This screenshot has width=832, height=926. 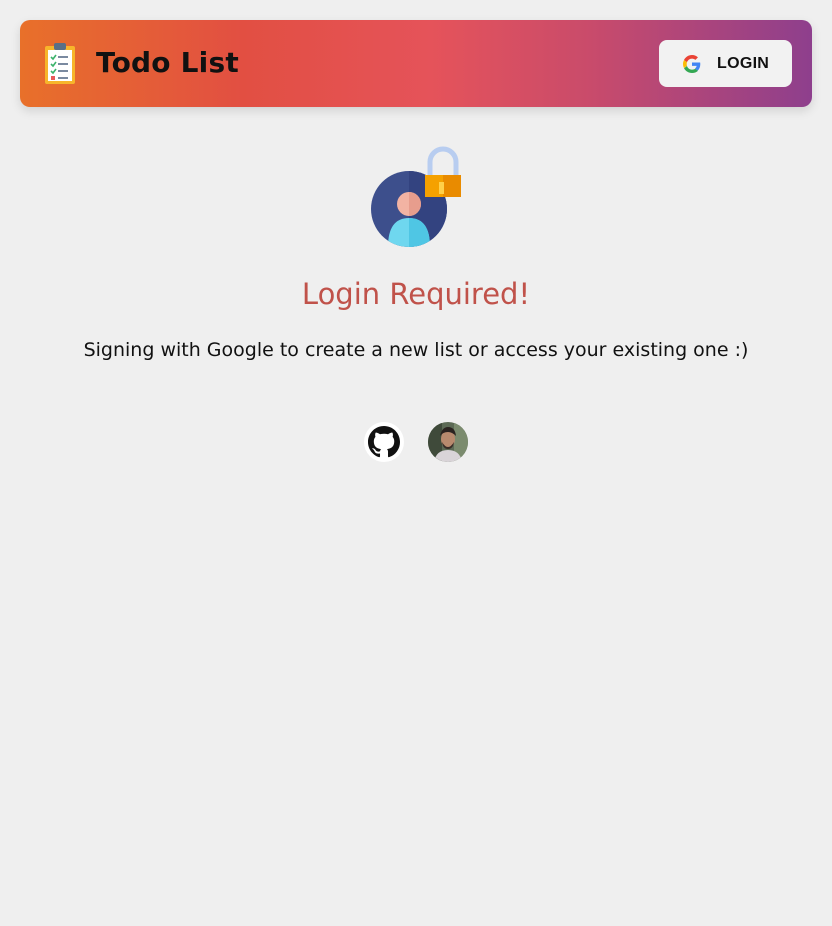 What do you see at coordinates (60, 63) in the screenshot?
I see `clipboard-checklist-icon` at bounding box center [60, 63].